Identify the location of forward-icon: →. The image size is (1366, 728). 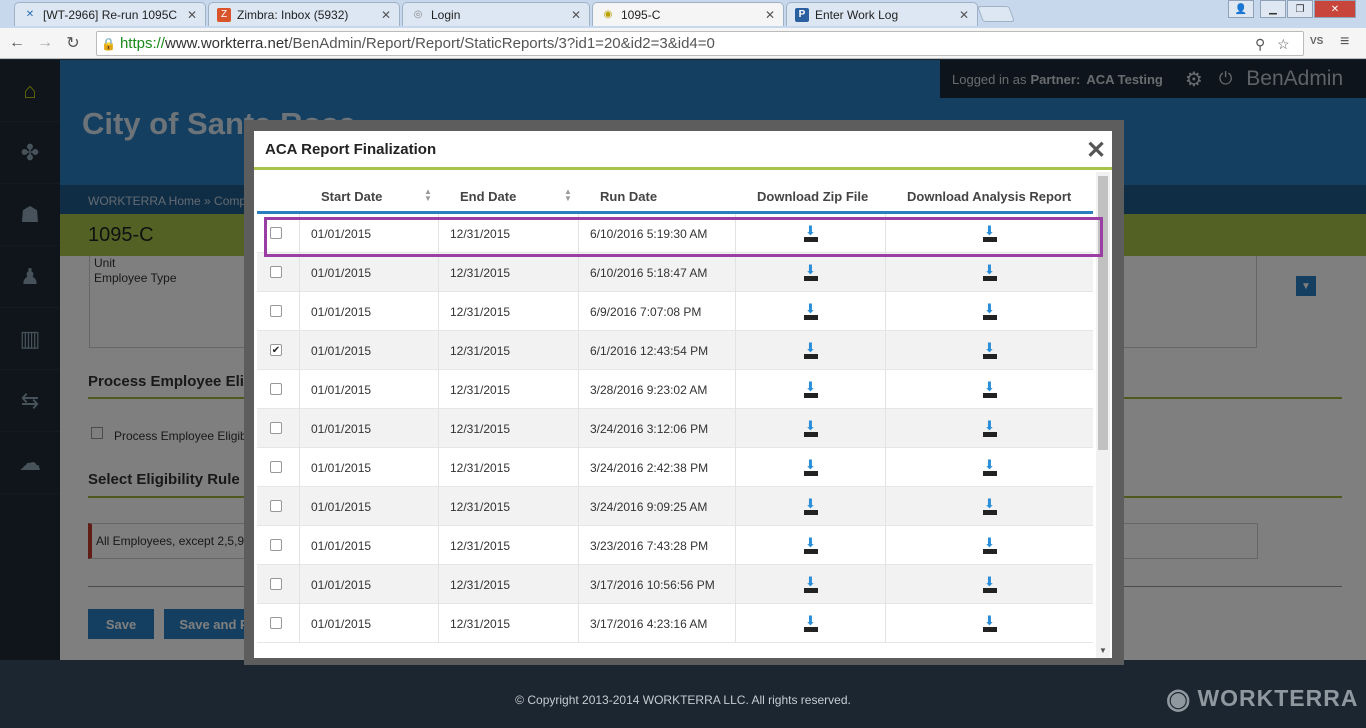
(45, 43).